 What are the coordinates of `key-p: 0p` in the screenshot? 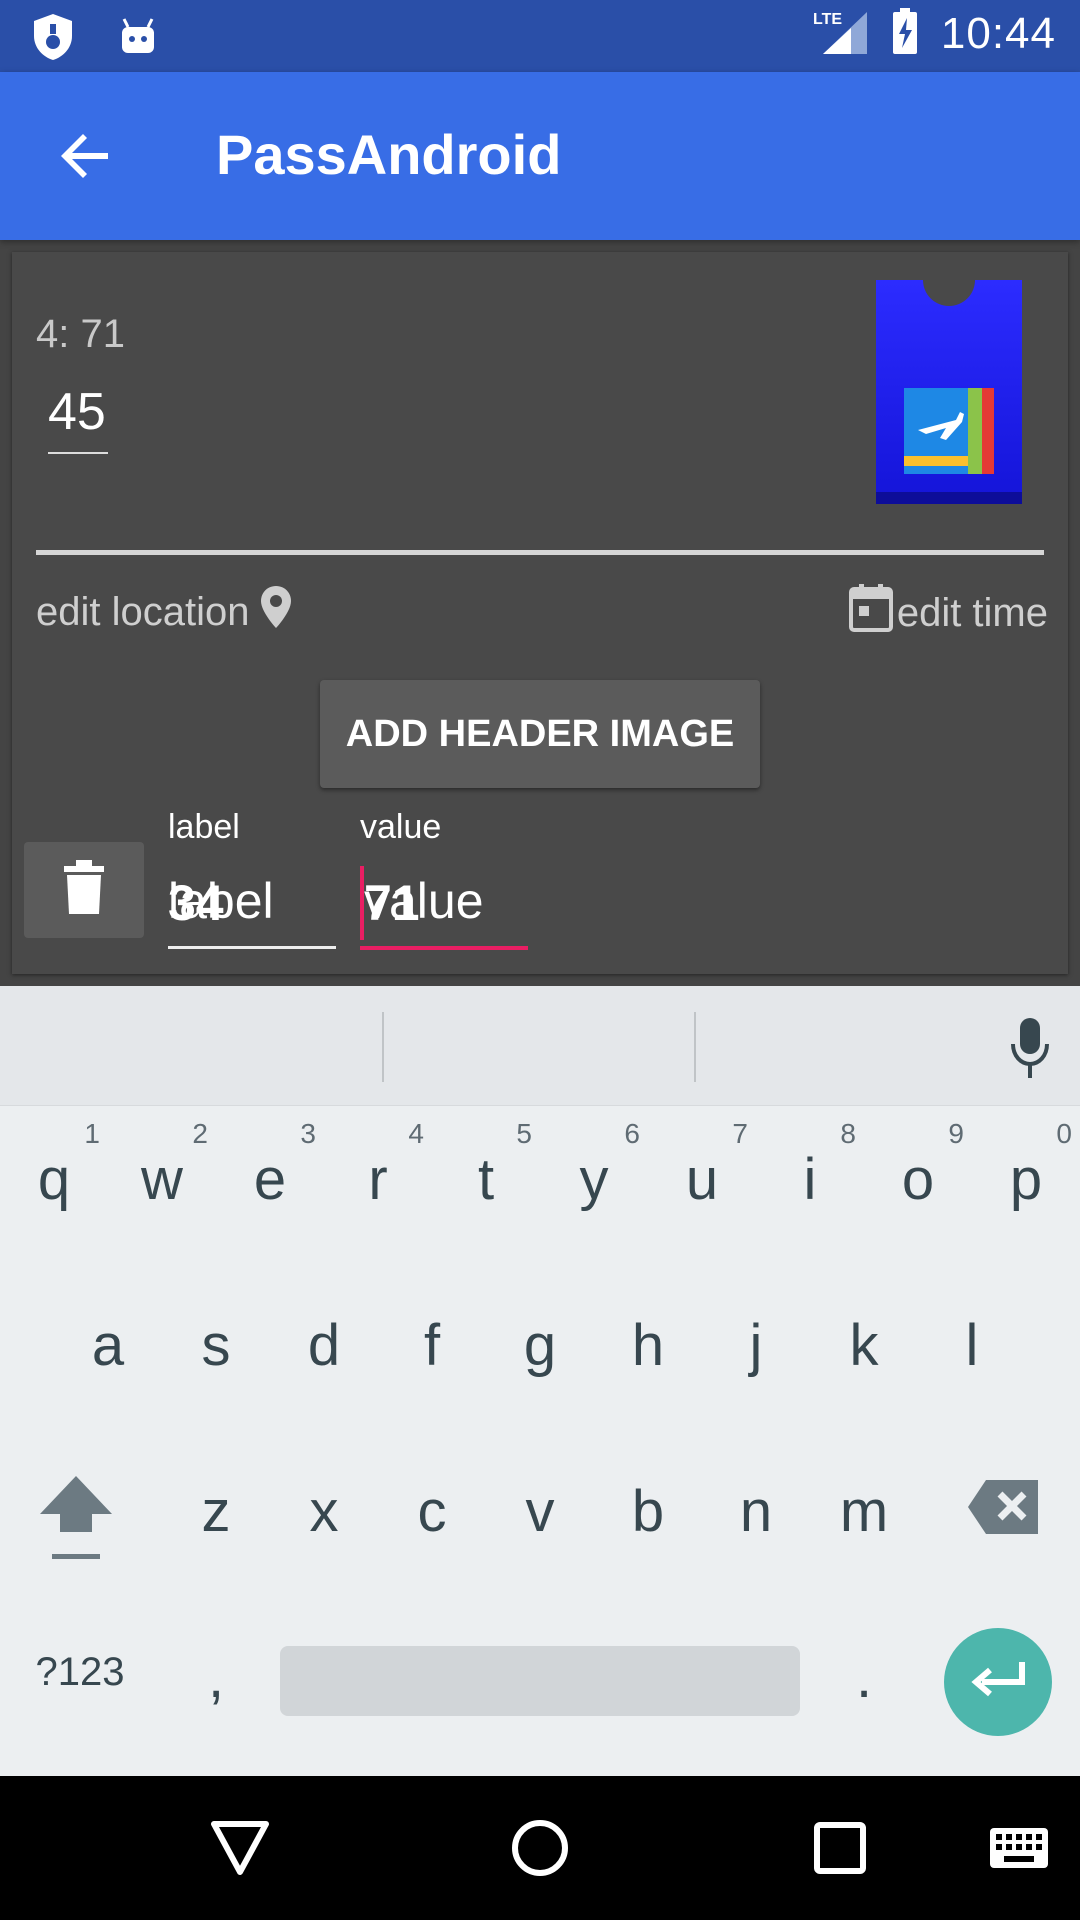 It's located at (1026, 1171).